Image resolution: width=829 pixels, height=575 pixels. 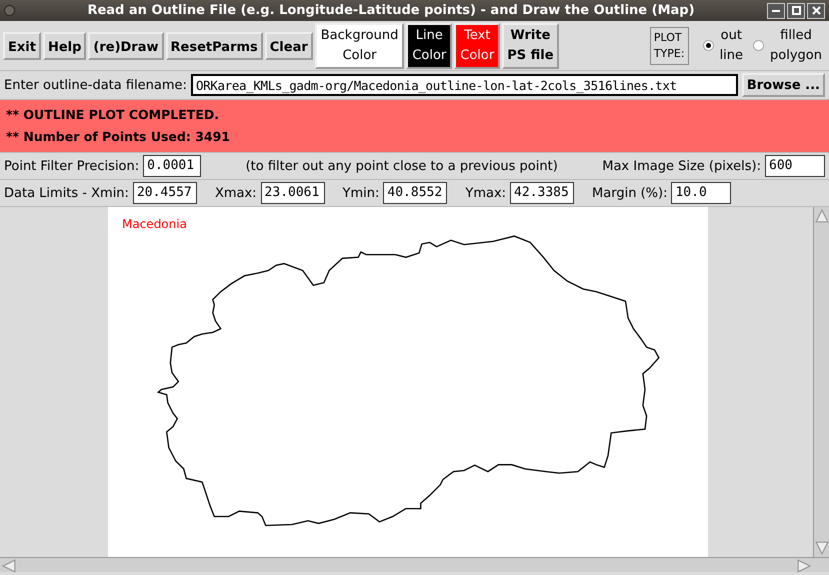 I want to click on horizontal-scrollbar, so click(x=414, y=564).